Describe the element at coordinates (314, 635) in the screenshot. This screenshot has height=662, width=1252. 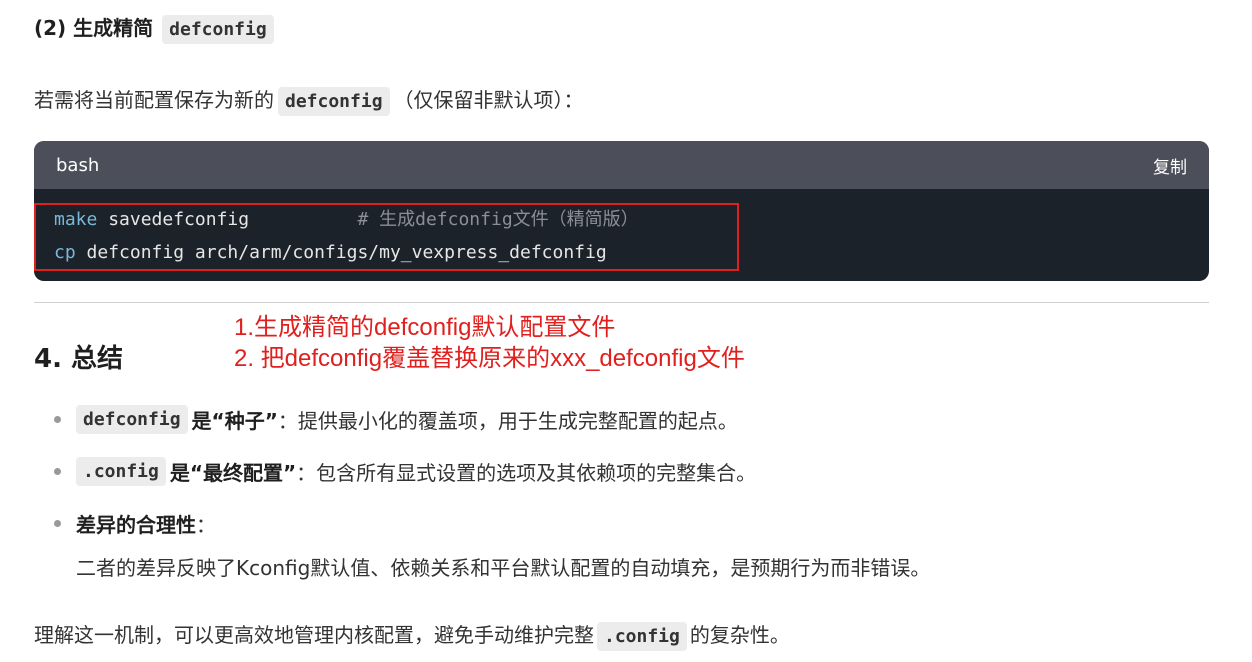
I see `closing-text: 理解这一机制，可以更高效地管理内核配置，避免手动维护完整` at that location.